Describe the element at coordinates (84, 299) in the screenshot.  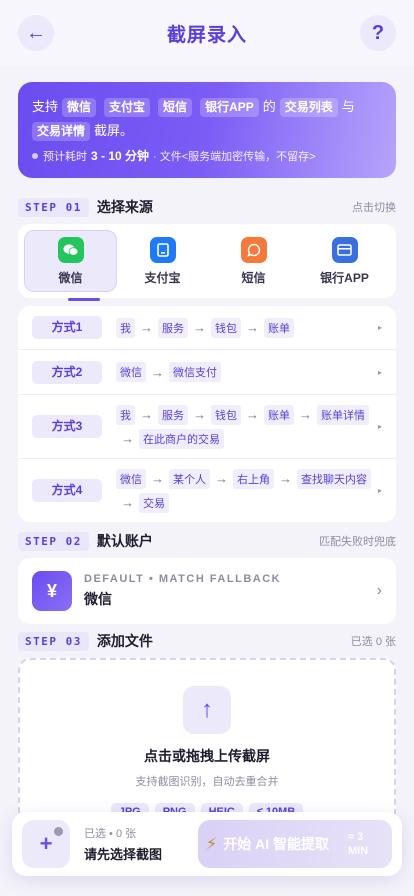
I see `active-source-indicator` at that location.